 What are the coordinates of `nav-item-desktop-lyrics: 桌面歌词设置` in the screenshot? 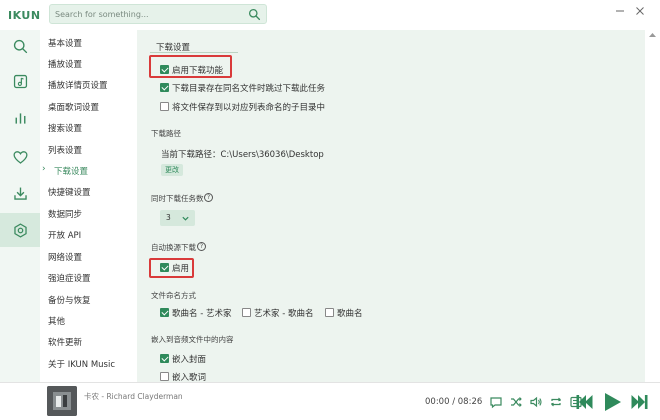 It's located at (73, 107).